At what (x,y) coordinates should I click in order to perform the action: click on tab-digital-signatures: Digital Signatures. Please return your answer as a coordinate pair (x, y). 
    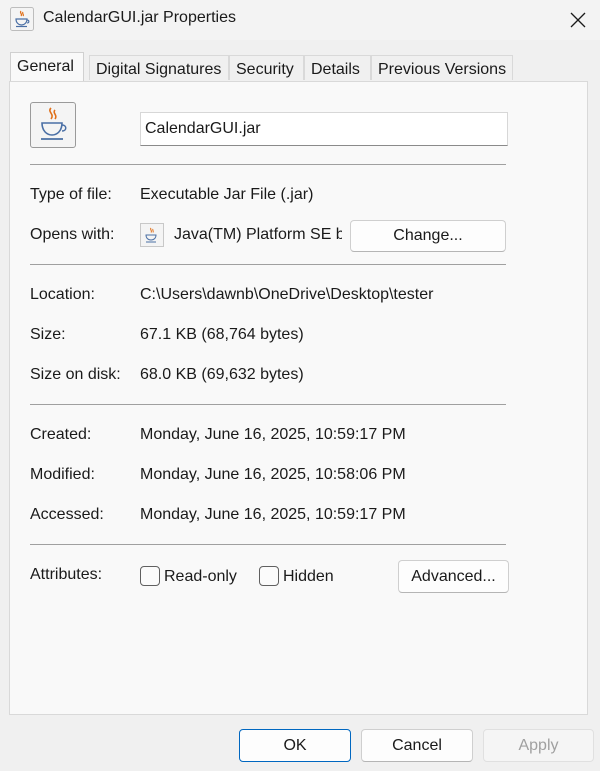
    Looking at the image, I should click on (159, 67).